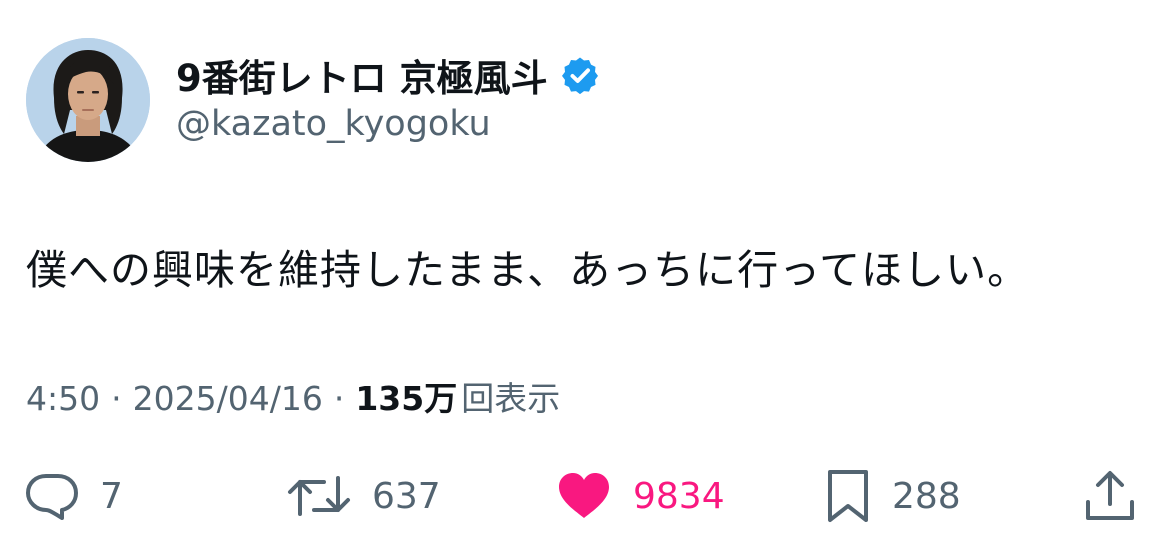 This screenshot has height=559, width=1170. I want to click on avatar-image, so click(88, 100).